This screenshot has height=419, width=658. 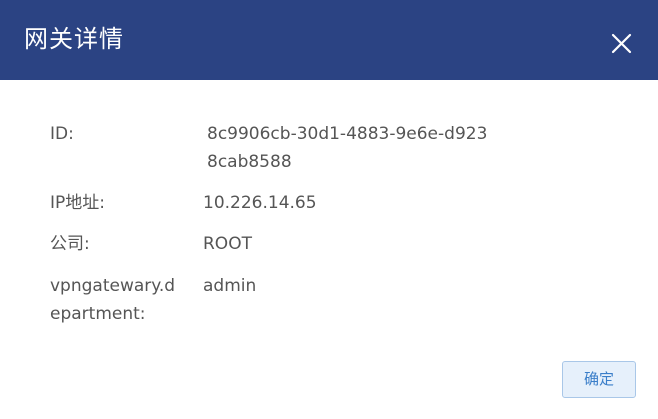 I want to click on id-label: ID:, so click(x=62, y=134).